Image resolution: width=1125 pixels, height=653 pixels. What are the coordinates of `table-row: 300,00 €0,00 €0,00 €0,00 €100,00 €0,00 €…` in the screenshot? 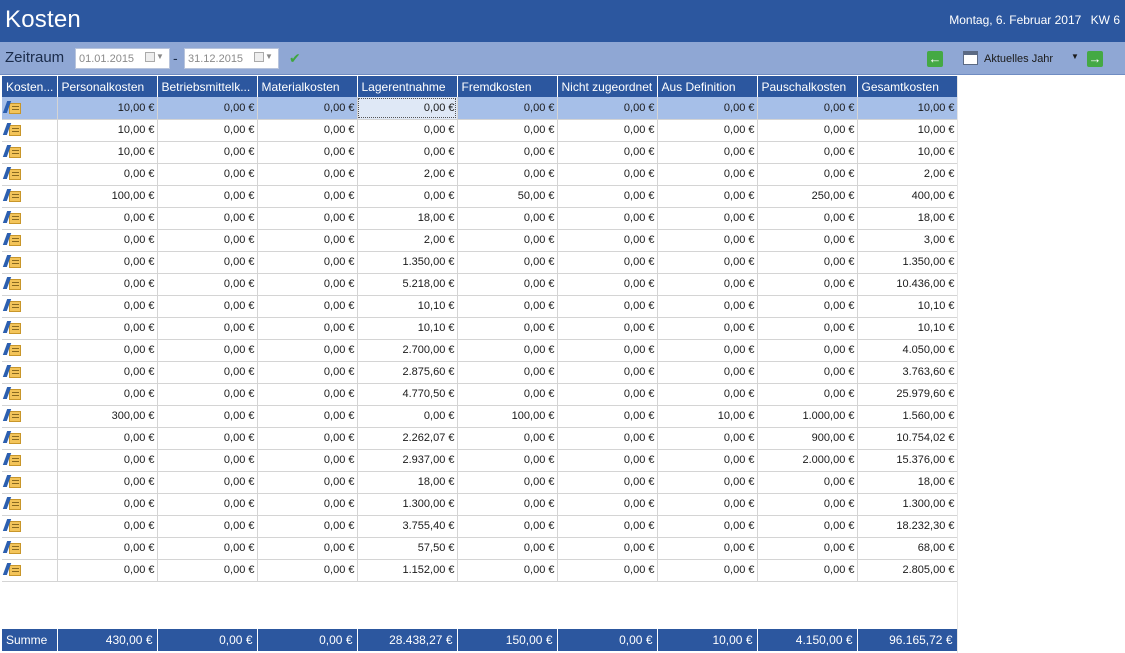 It's located at (480, 416).